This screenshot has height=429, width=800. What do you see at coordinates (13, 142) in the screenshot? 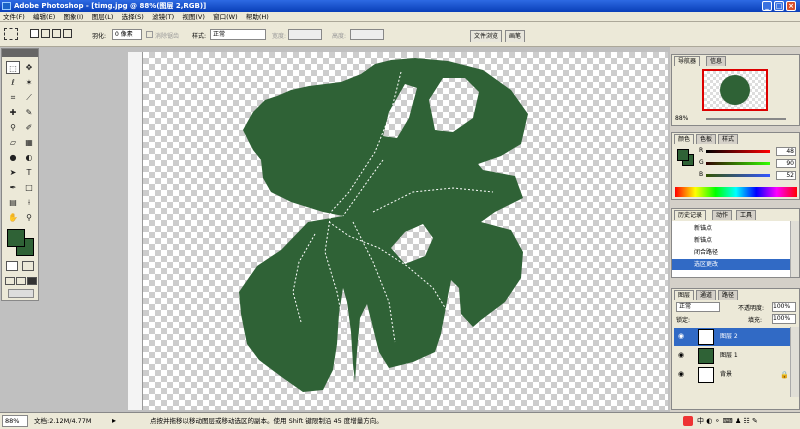
I see `eraser-tool-icon: ▱` at bounding box center [13, 142].